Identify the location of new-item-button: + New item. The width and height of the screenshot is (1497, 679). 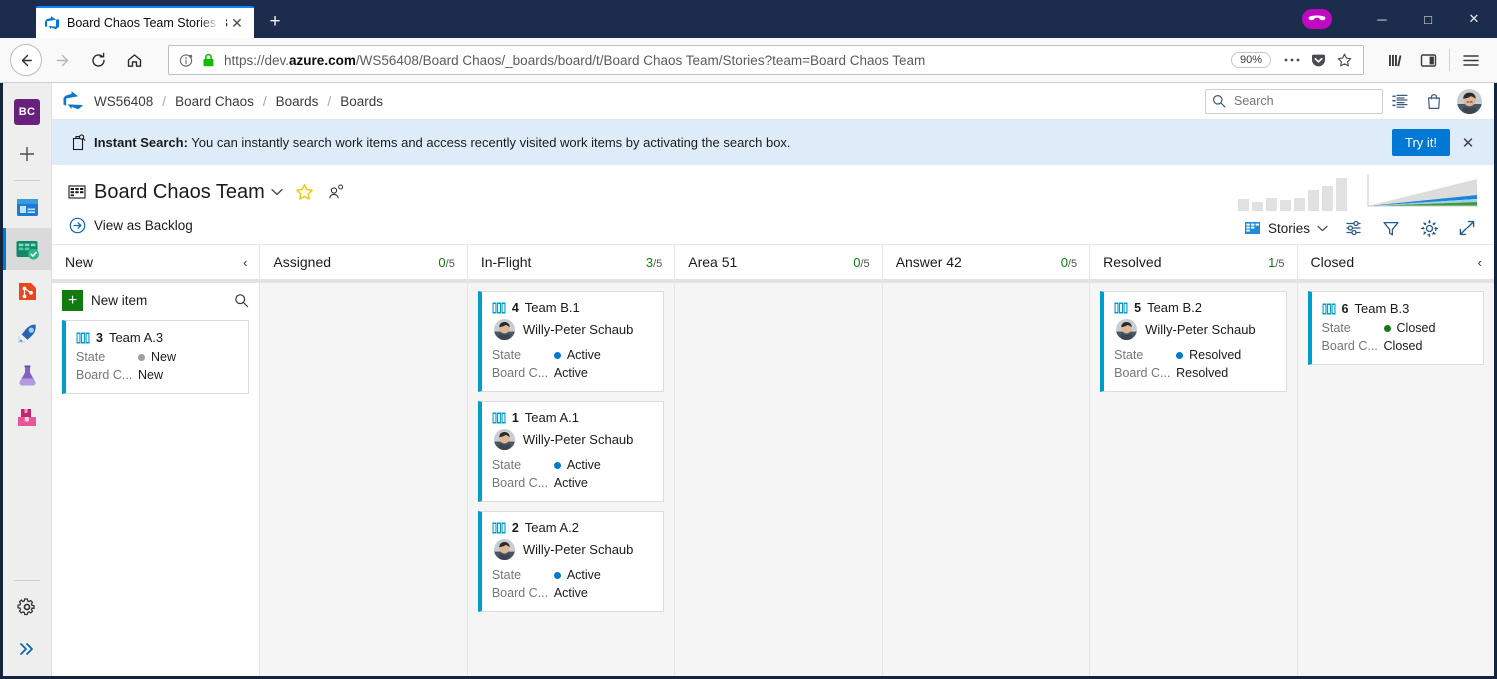
(105, 300).